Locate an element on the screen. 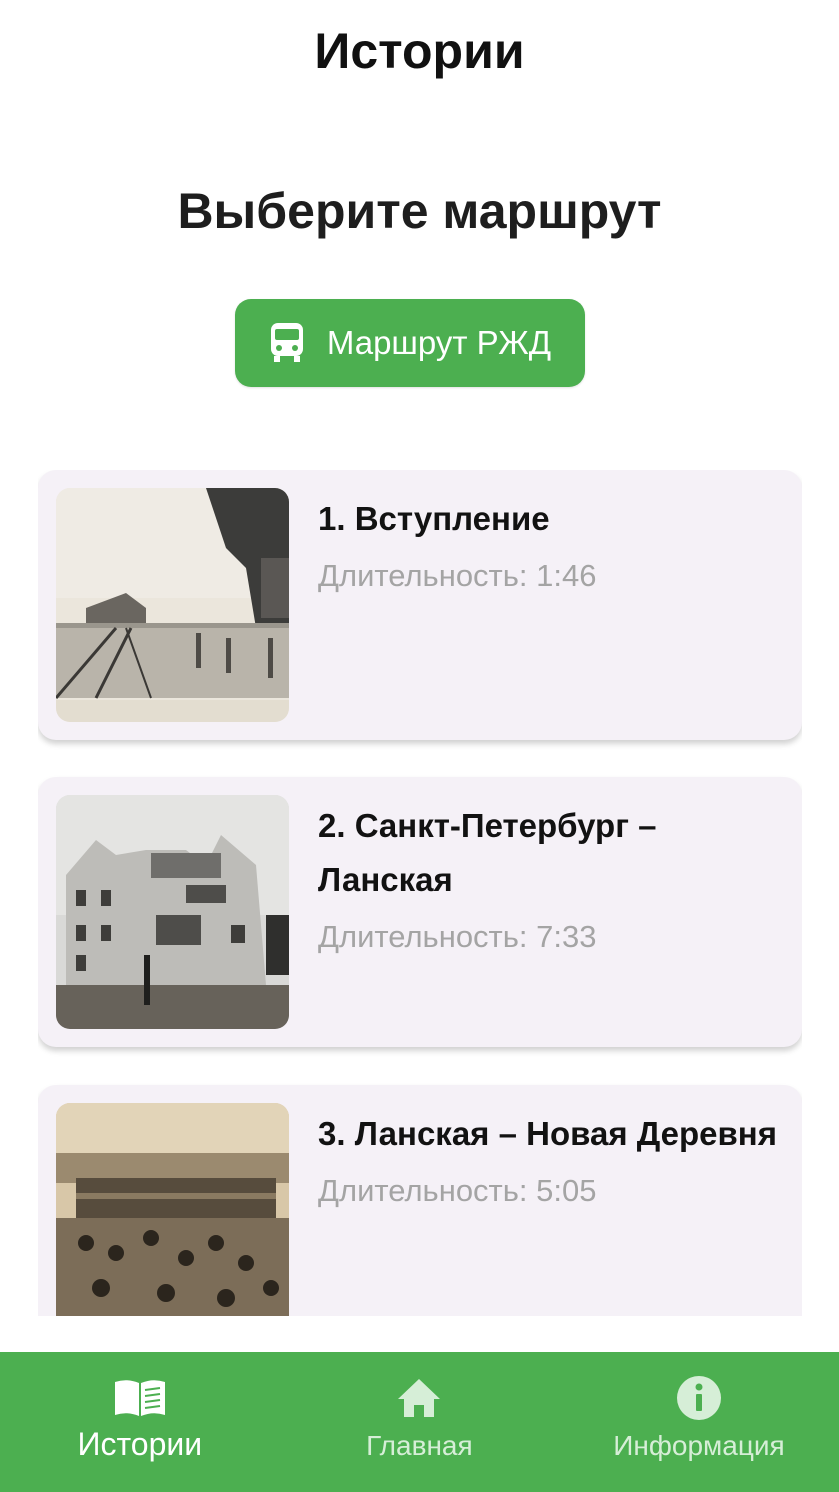 The width and height of the screenshot is (839, 1492). railway-station-photo is located at coordinates (172, 605).